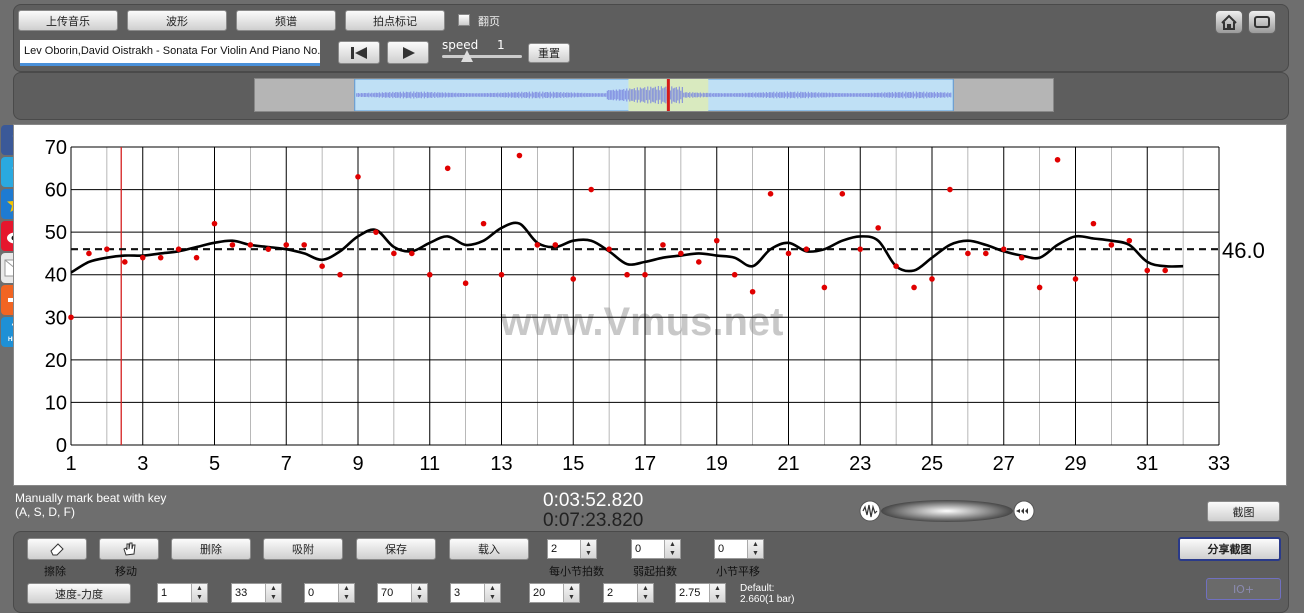  I want to click on x-tick-label: 15, so click(573, 464).